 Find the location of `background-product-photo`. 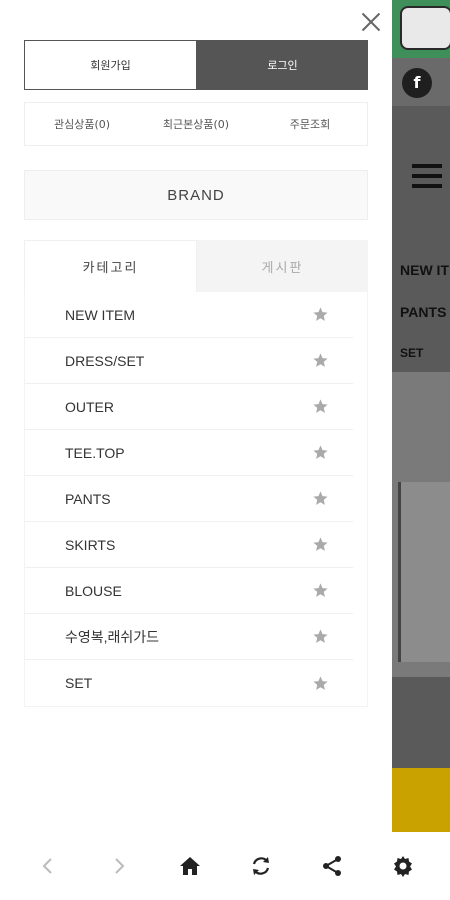

background-product-photo is located at coordinates (421, 524).